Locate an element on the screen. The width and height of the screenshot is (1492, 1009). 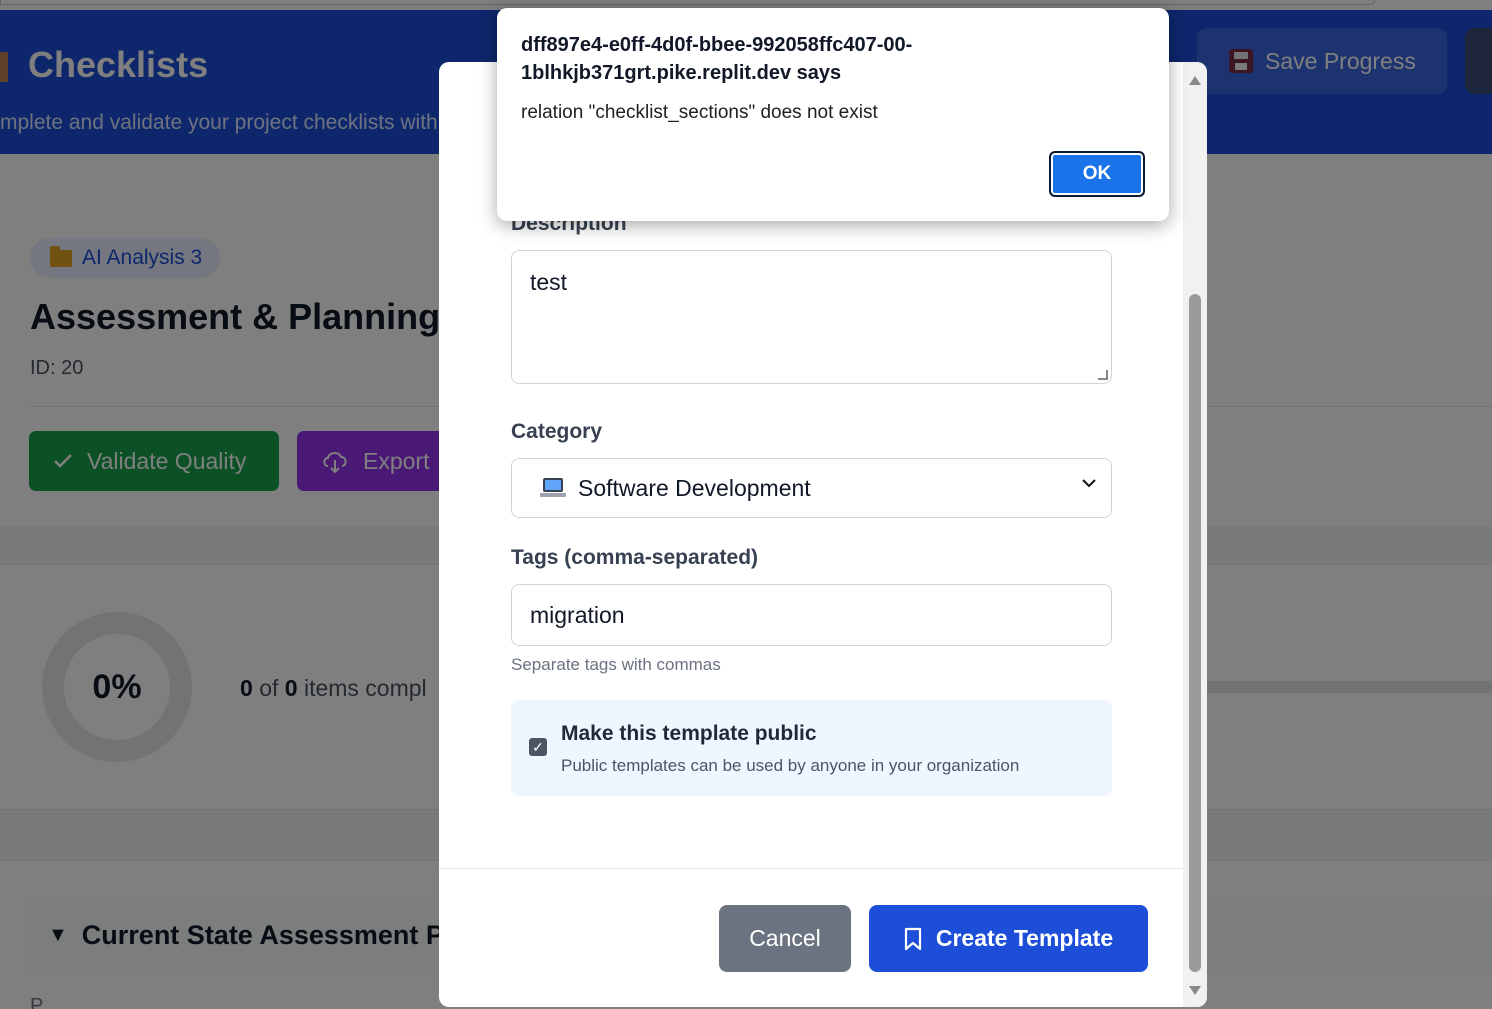
category-select: Software Development is located at coordinates (811, 488).